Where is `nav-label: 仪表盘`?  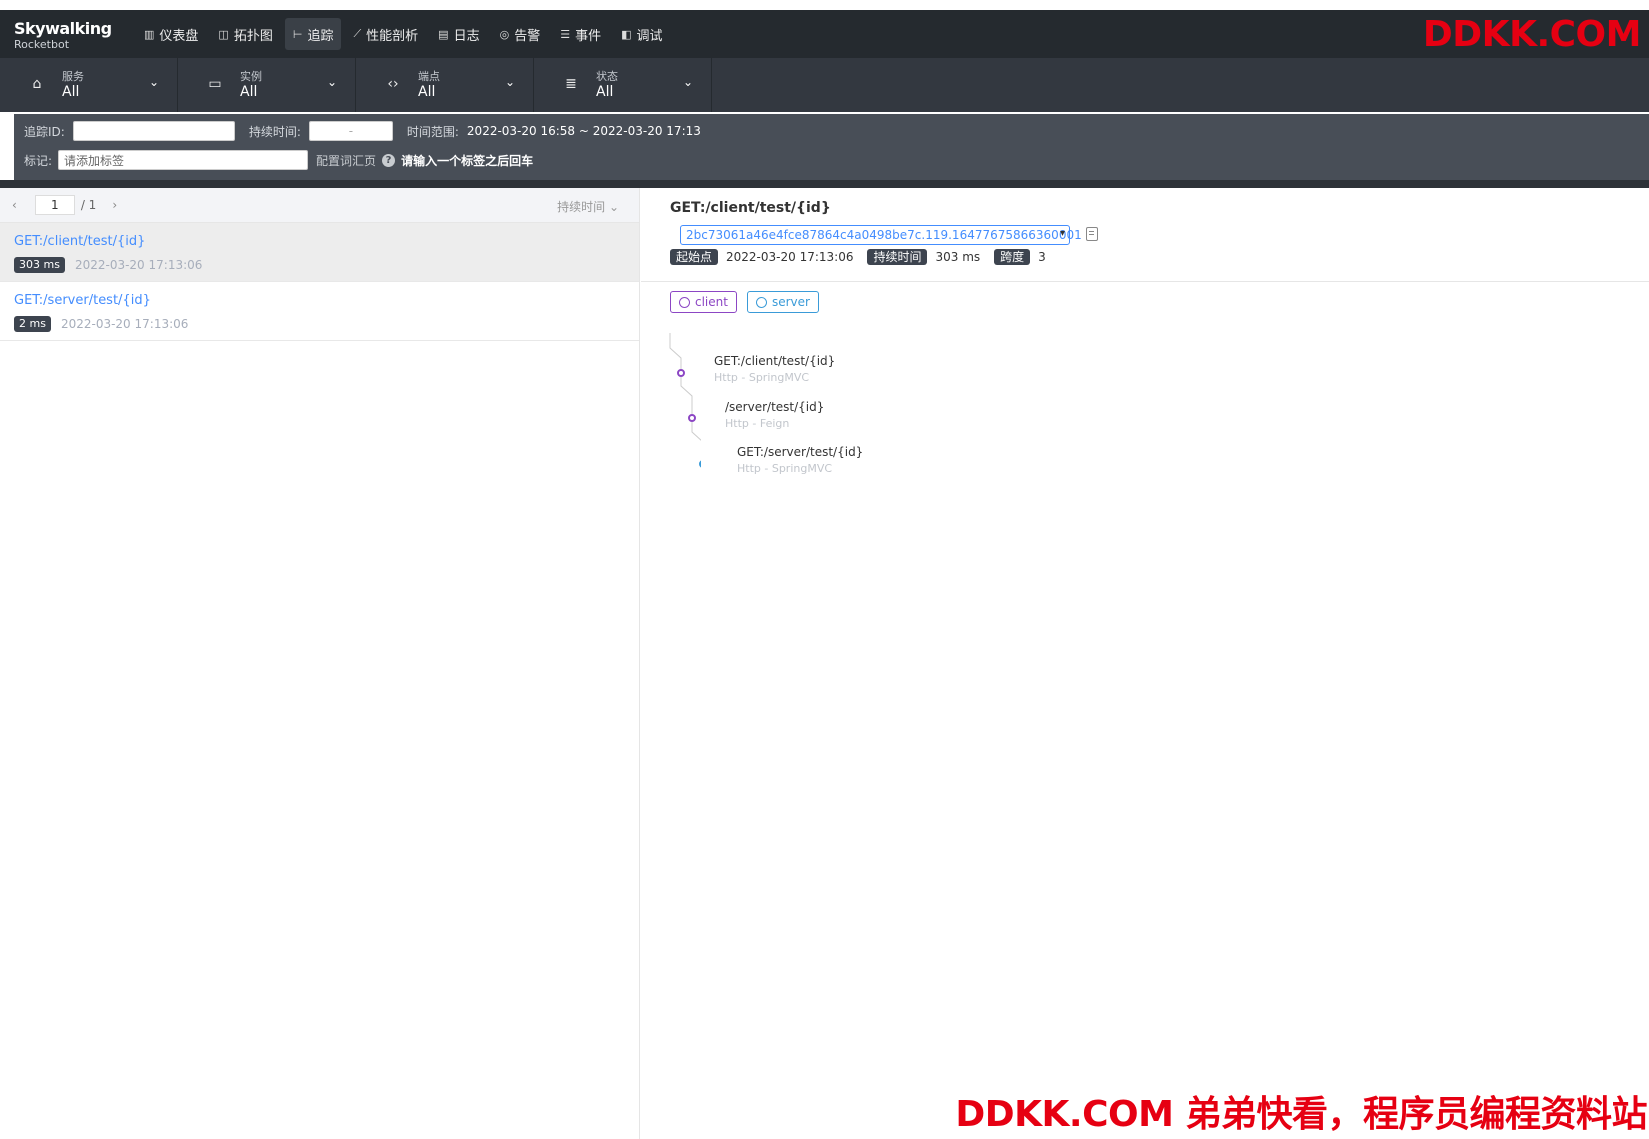
nav-label: 仪表盘 is located at coordinates (179, 36).